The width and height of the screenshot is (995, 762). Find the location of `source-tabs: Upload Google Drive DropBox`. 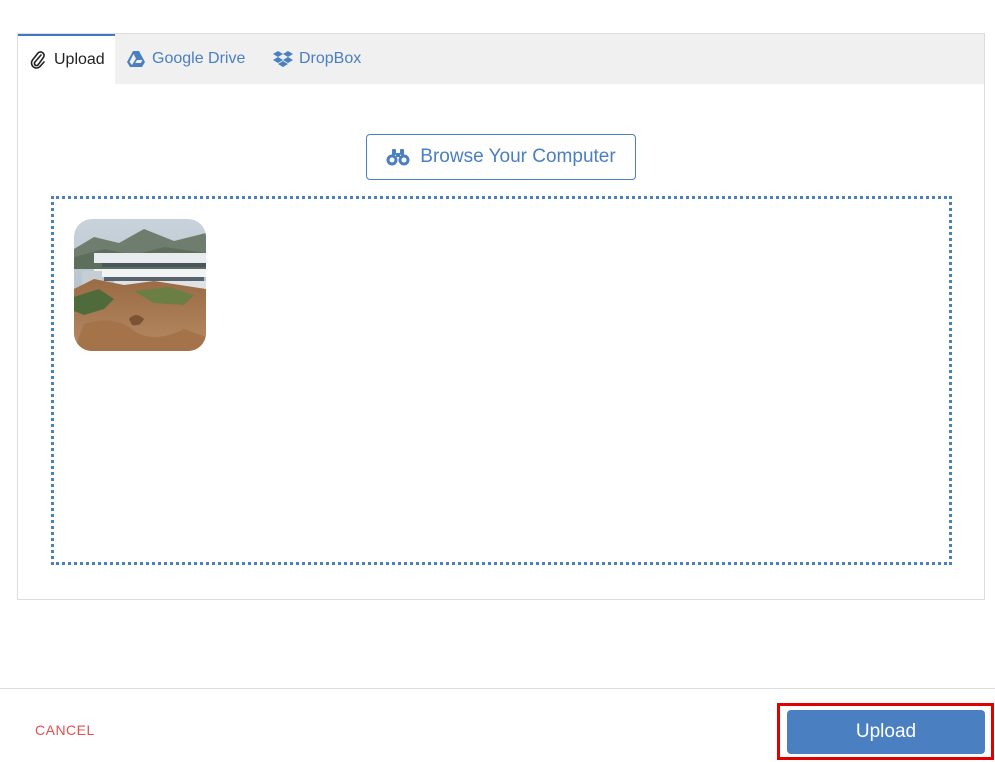

source-tabs: Upload Google Drive DropBox is located at coordinates (501, 59).